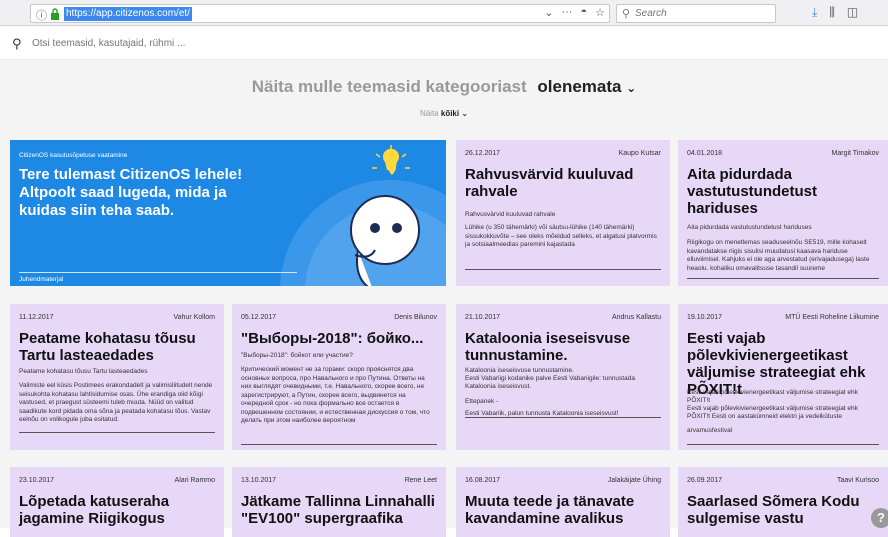  What do you see at coordinates (41, 279) in the screenshot?
I see `featured-footer: Juhendmaterjal` at bounding box center [41, 279].